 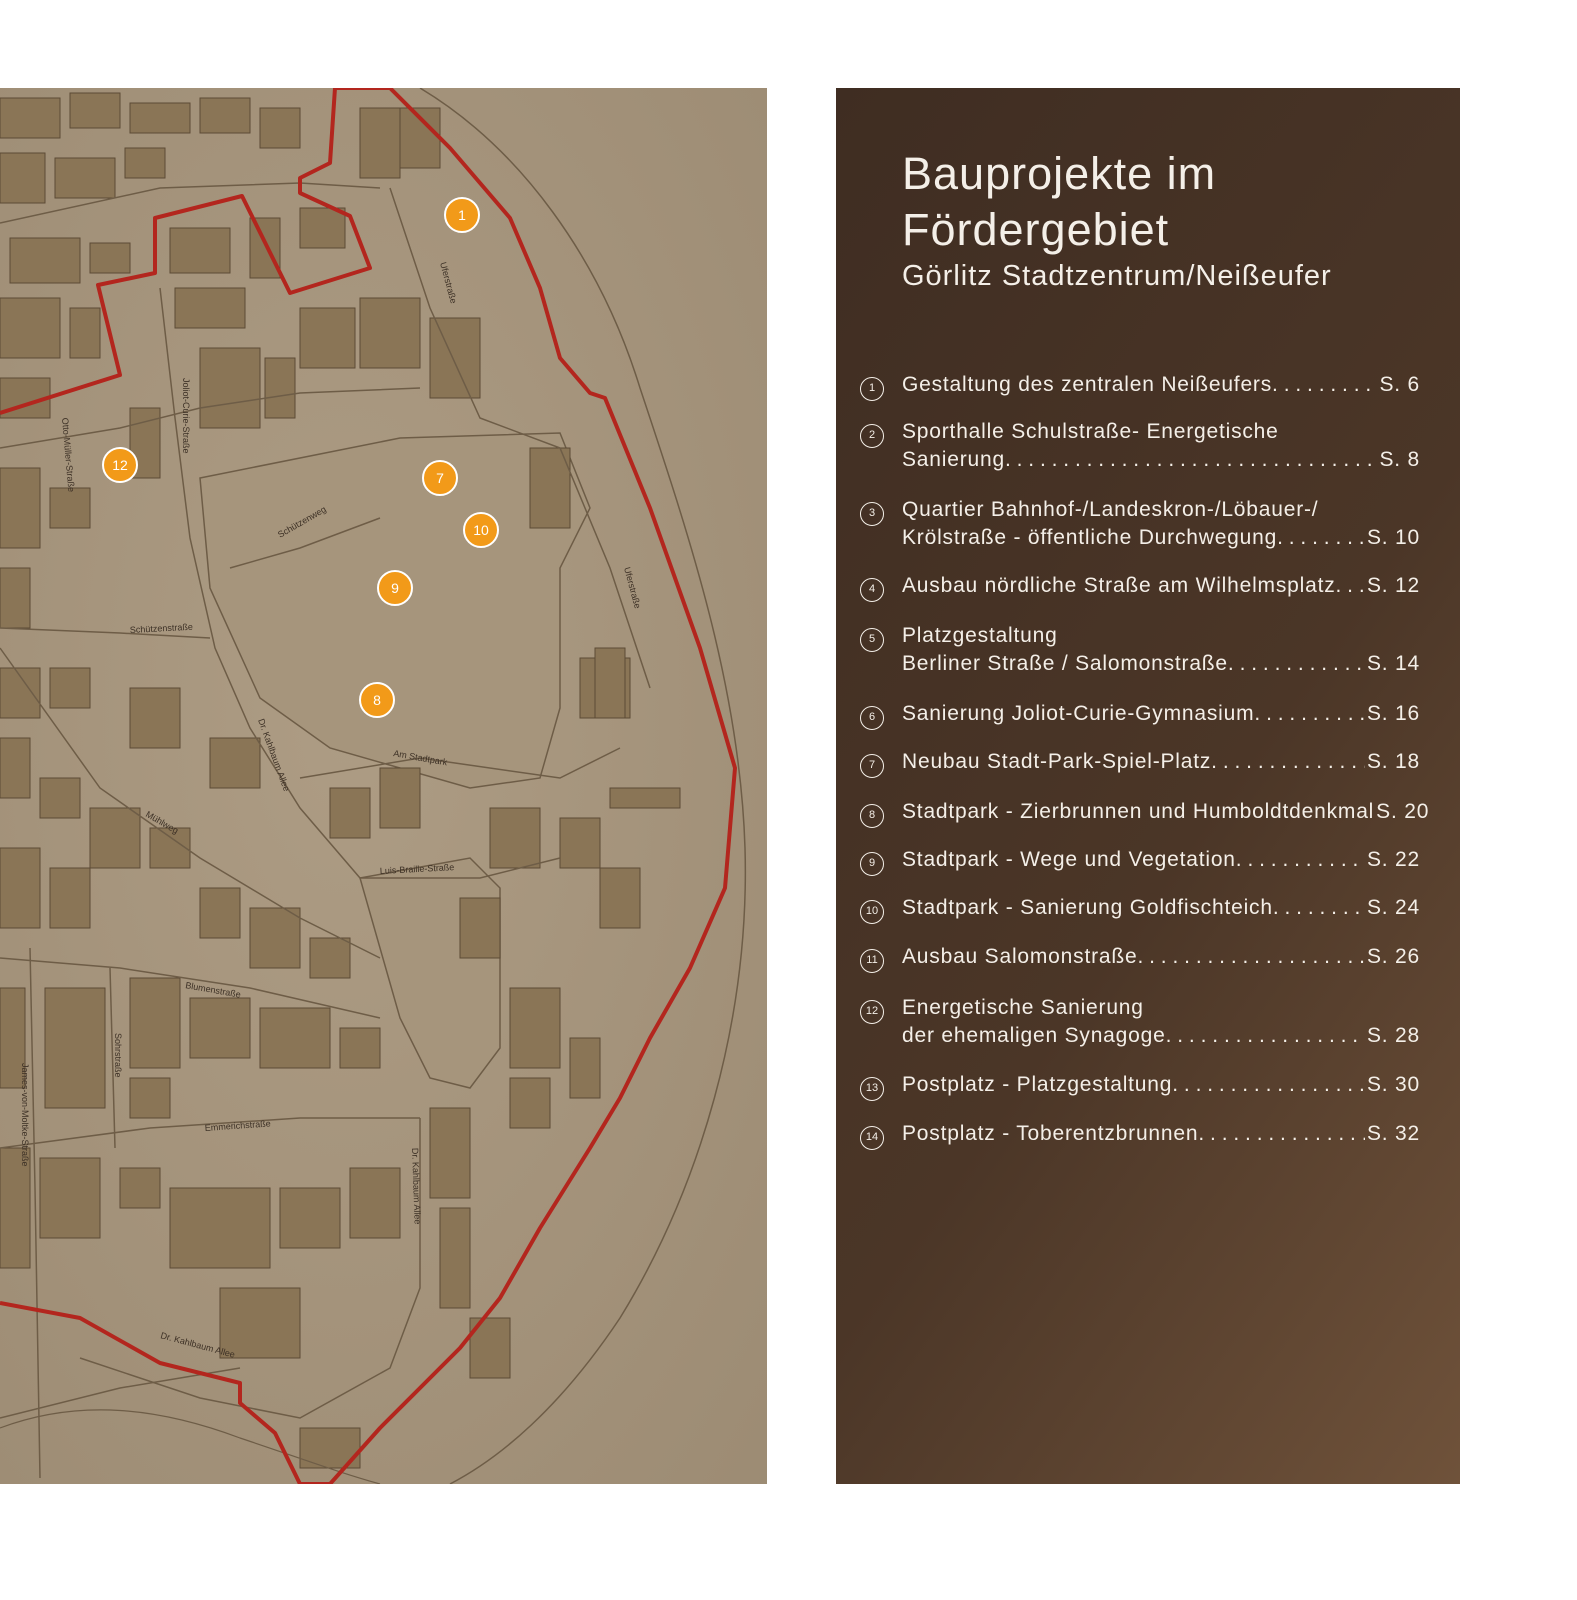 I want to click on marker-8: 8, so click(x=377, y=700).